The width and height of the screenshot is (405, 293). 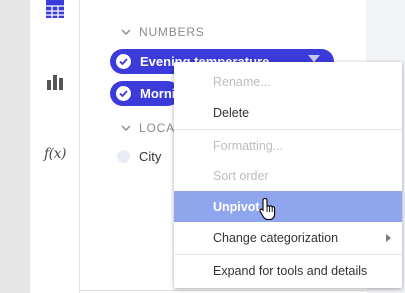 What do you see at coordinates (288, 206) in the screenshot?
I see `menu-item-unpivot: Unpivot` at bounding box center [288, 206].